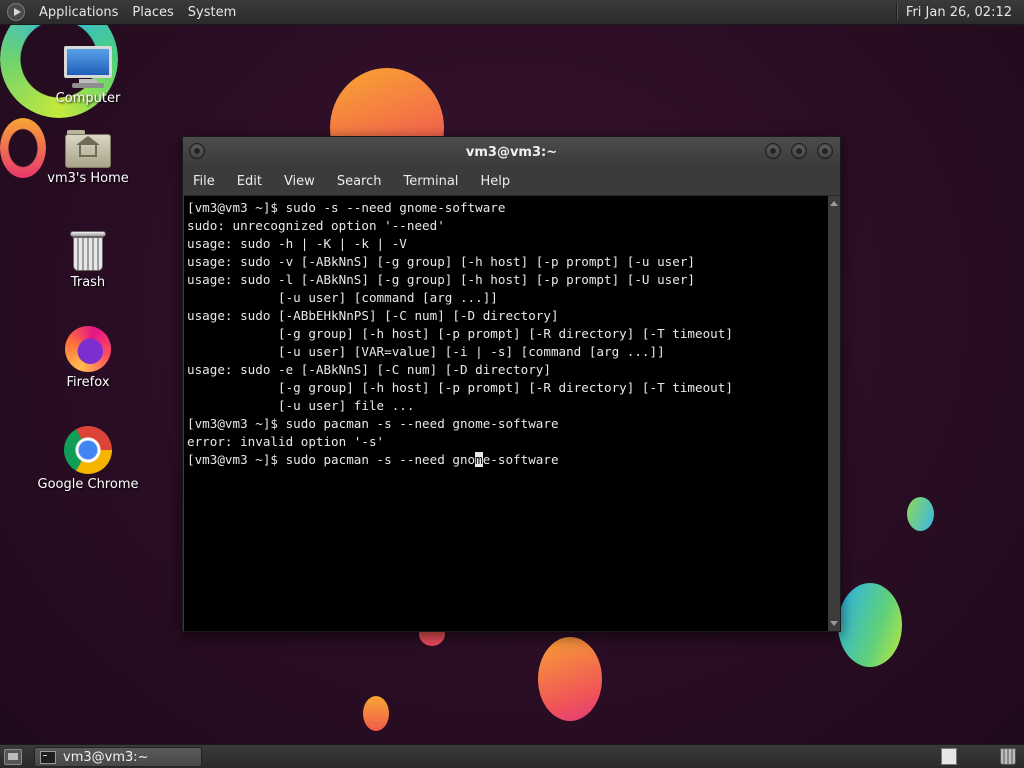  What do you see at coordinates (316, 225) in the screenshot?
I see `terminal-line: sudo: unrecognized option '--need'` at bounding box center [316, 225].